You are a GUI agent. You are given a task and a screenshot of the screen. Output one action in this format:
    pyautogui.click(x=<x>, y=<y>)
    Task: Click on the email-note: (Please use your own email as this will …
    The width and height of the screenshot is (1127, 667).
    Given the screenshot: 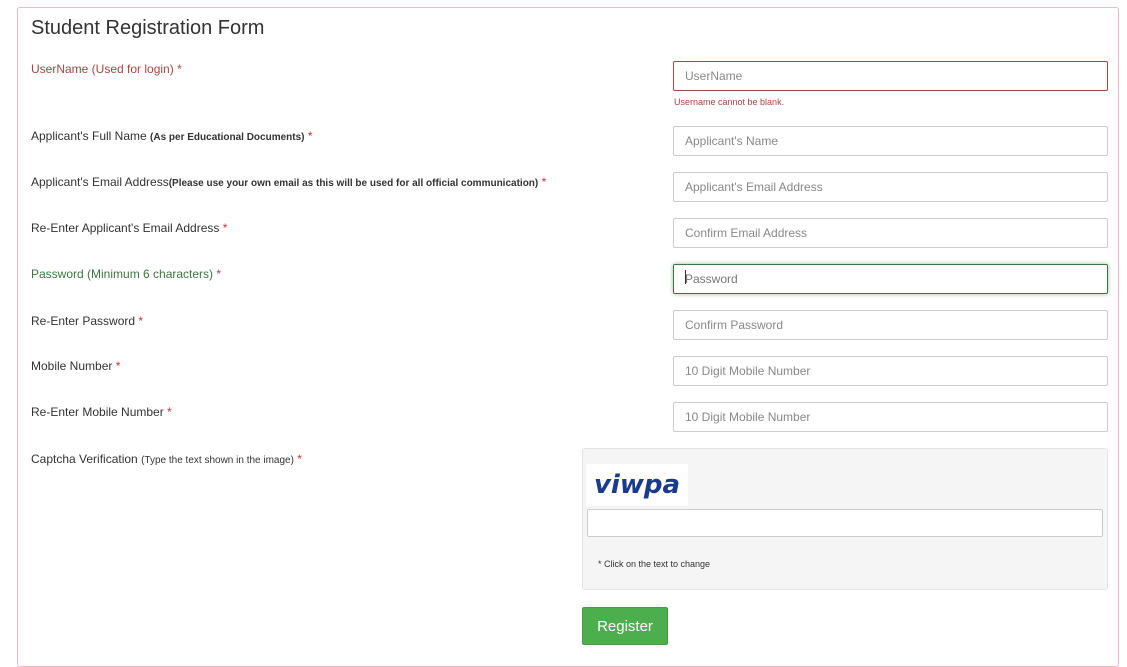 What is the action you would take?
    pyautogui.click(x=353, y=183)
    